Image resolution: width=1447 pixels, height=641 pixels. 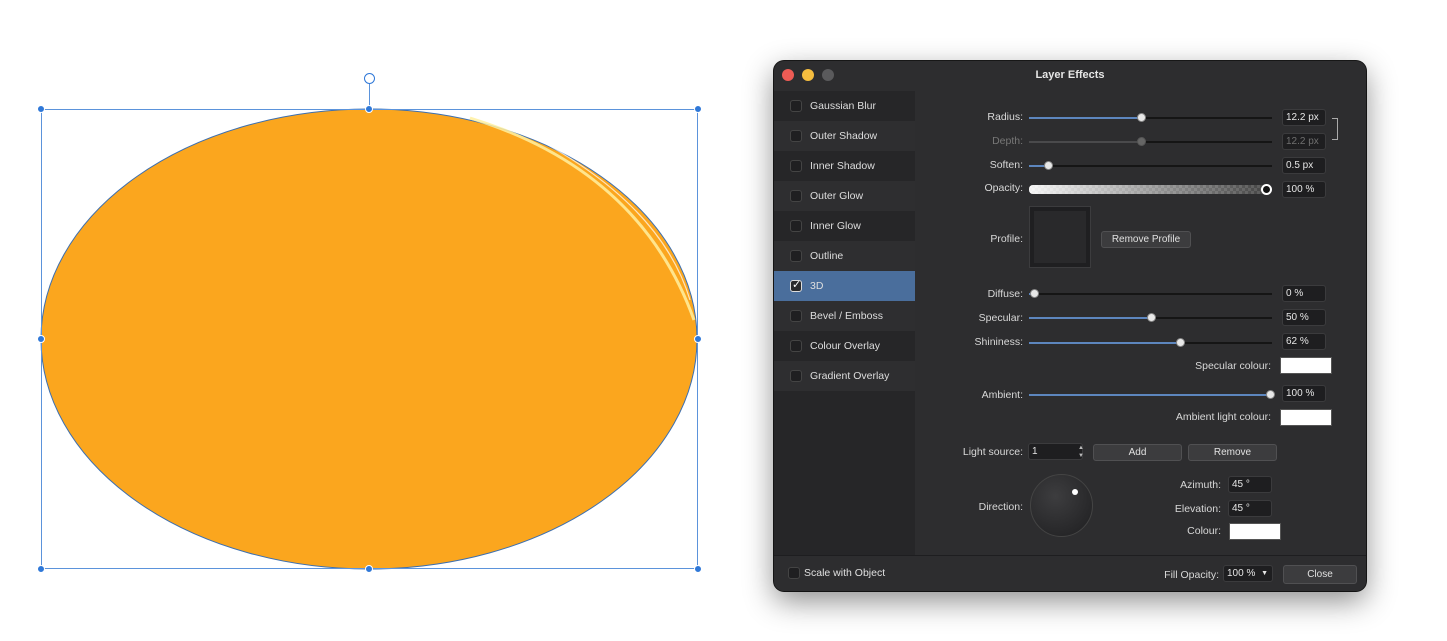 I want to click on dialog-title: Layer Effects, so click(x=1070, y=75).